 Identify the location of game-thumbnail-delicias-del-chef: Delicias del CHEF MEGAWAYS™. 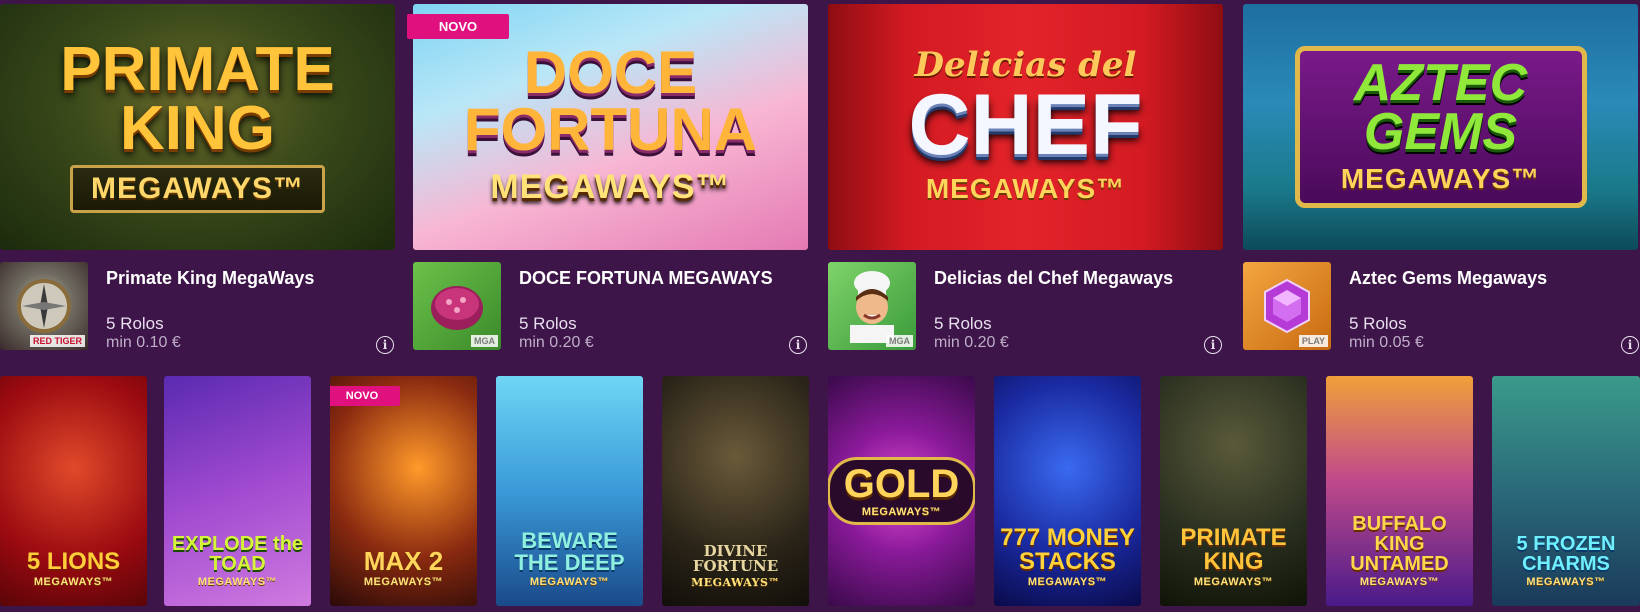
(1025, 127).